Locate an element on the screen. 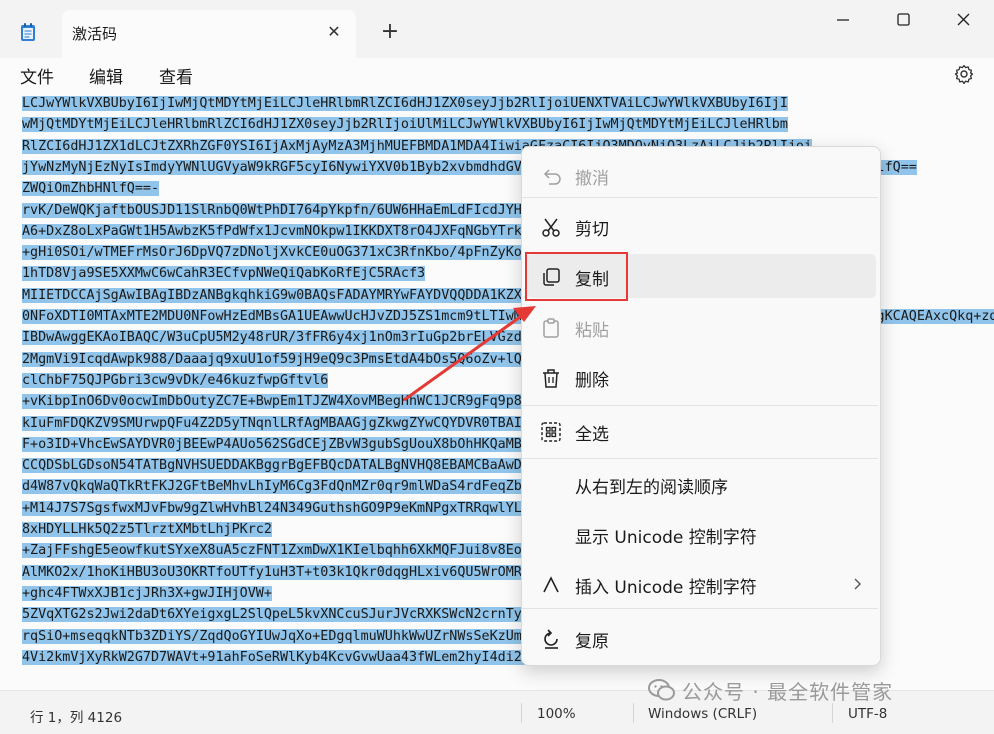 This screenshot has width=994, height=734. context-menu-label: 删除 is located at coordinates (592, 381).